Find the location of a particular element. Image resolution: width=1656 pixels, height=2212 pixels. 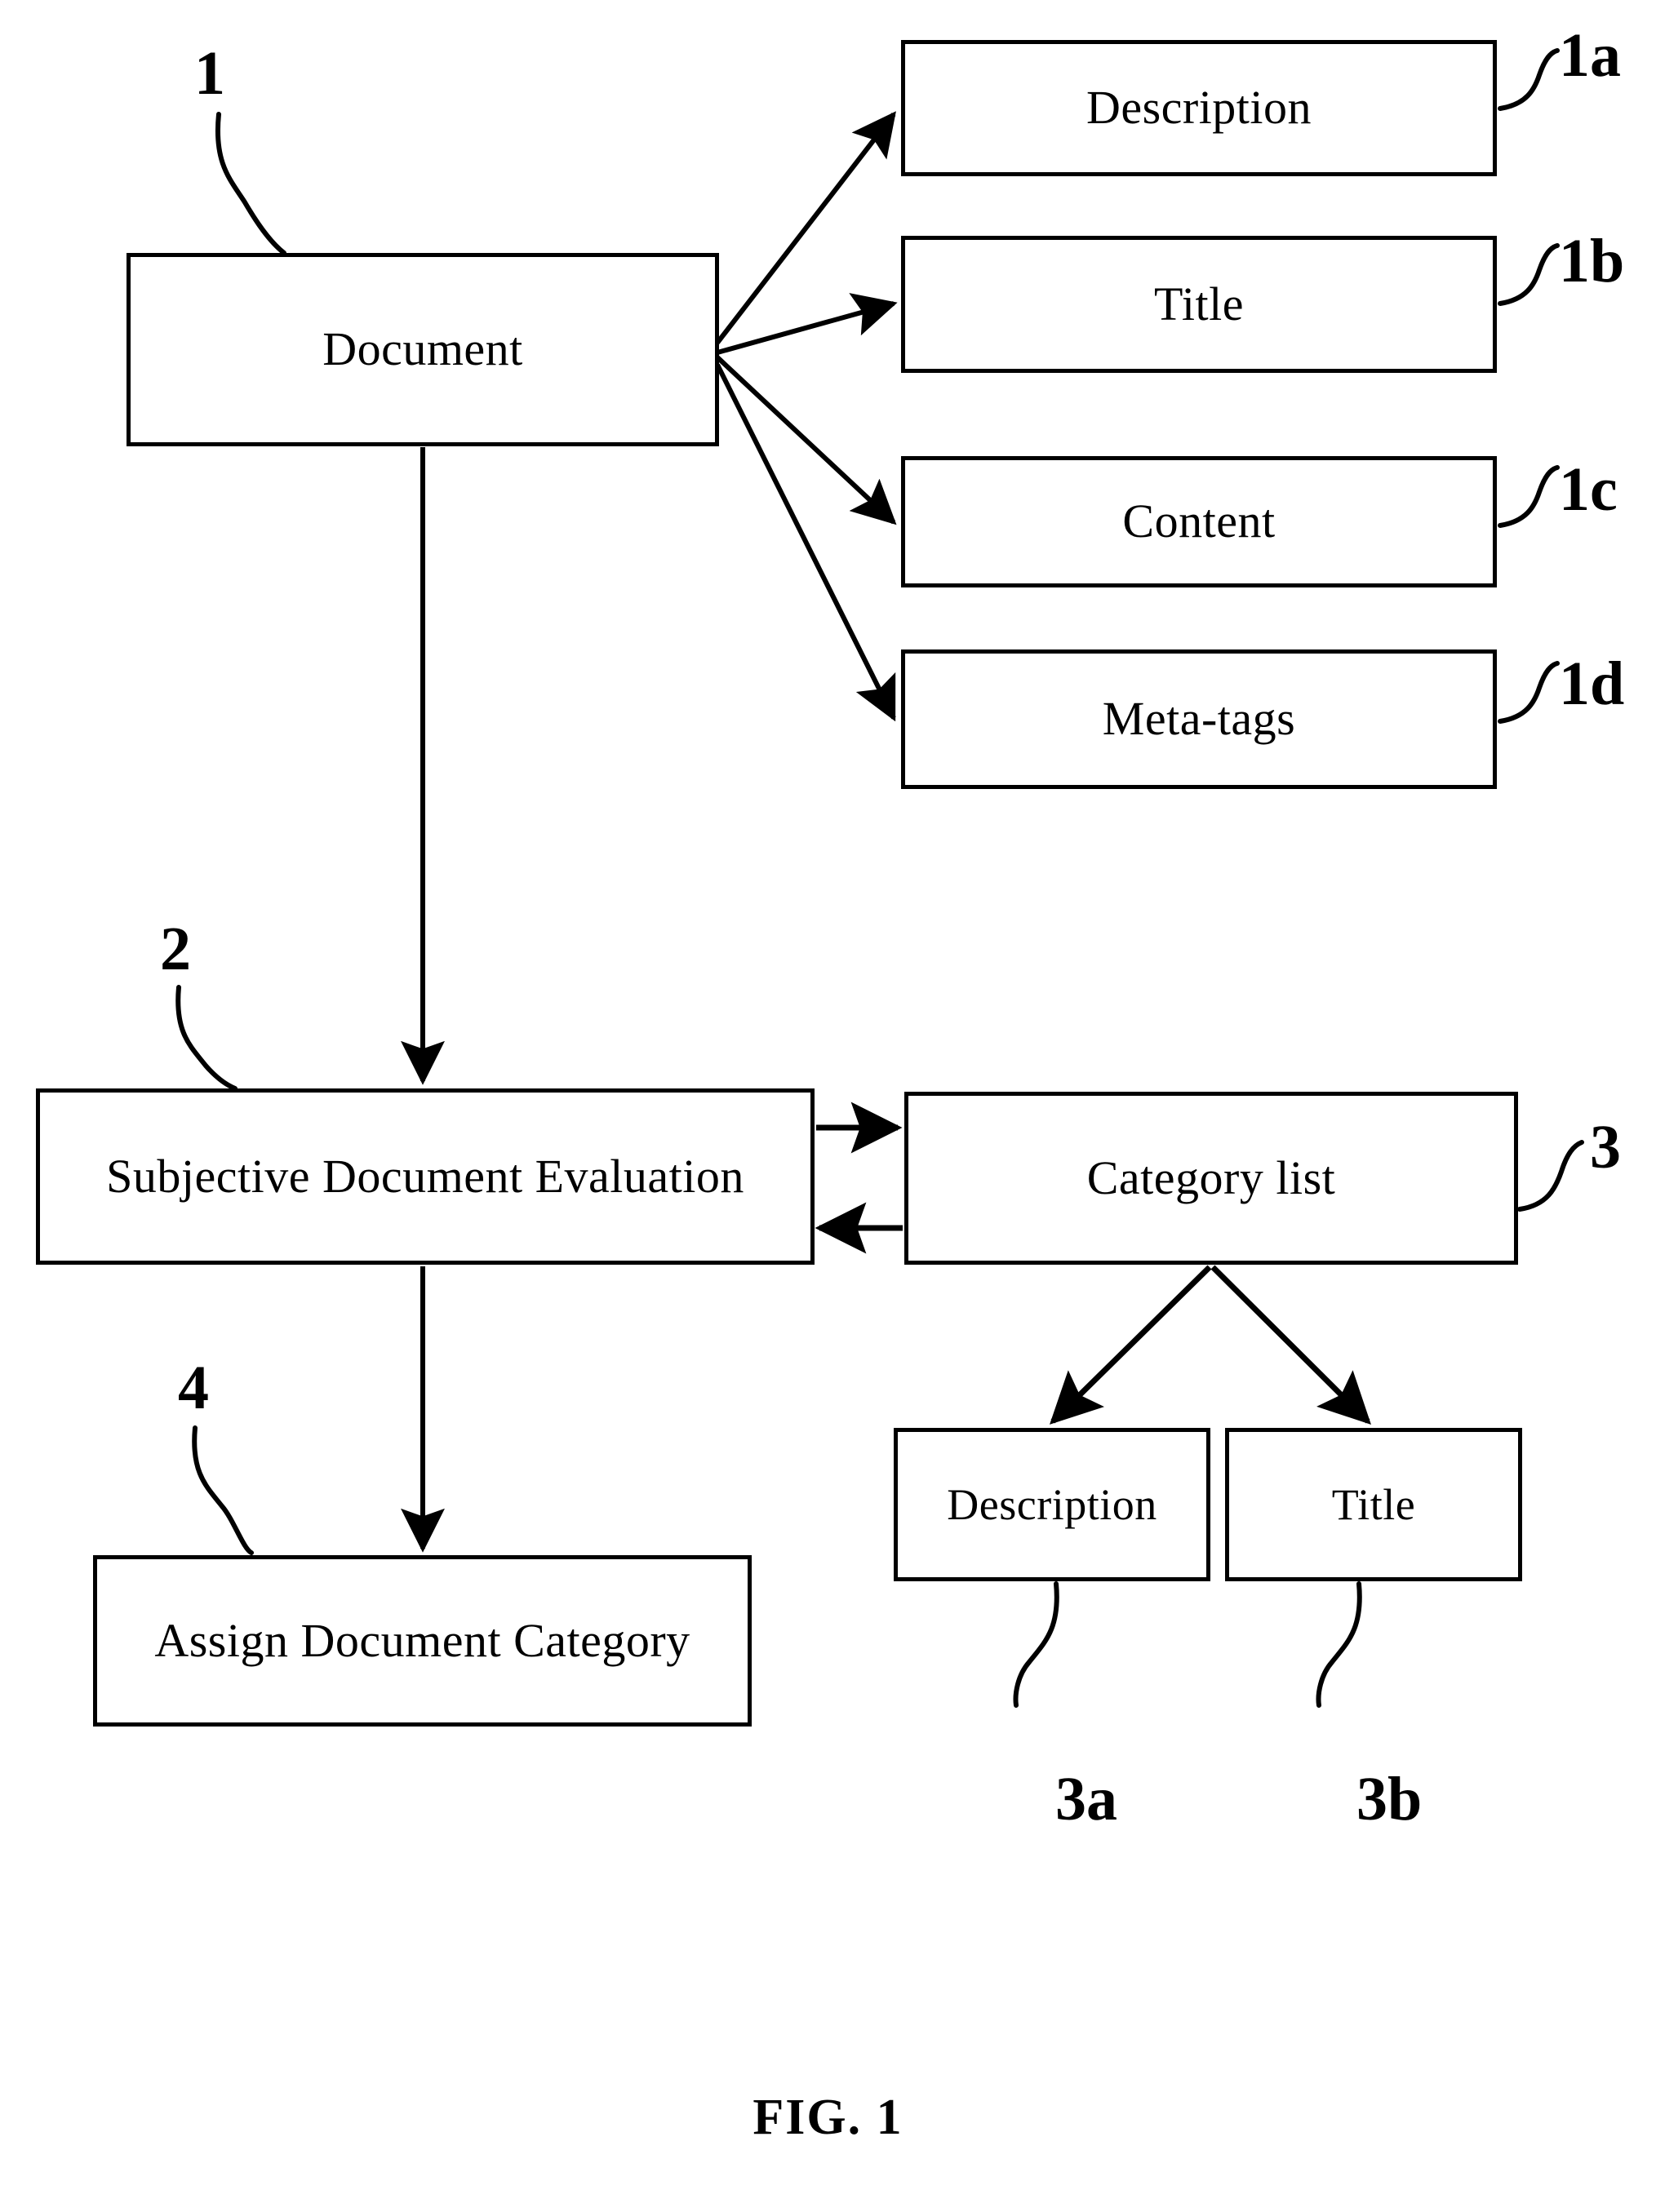

reference-numeral-3b: 3b is located at coordinates (1389, 1799).